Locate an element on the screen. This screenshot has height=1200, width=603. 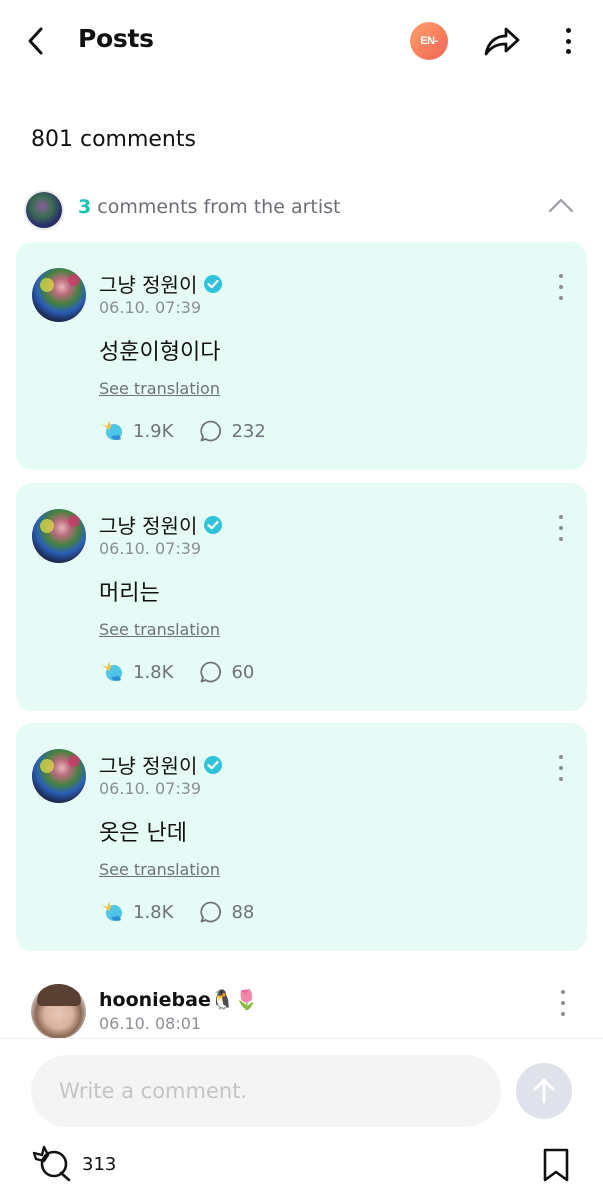
comment-date: 06.10. 08:01 is located at coordinates (150, 1023).